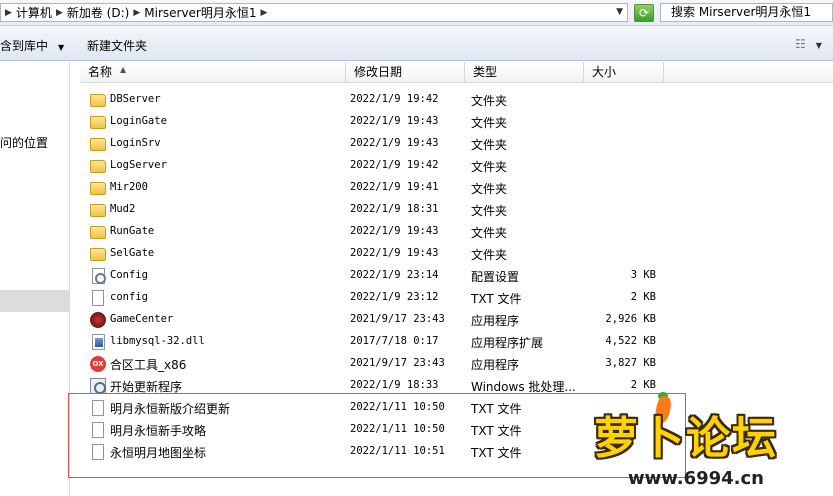 The height and width of the screenshot is (496, 833). What do you see at coordinates (394, 341) in the screenshot?
I see `file-modified-date: 2017/7/18 0:17` at bounding box center [394, 341].